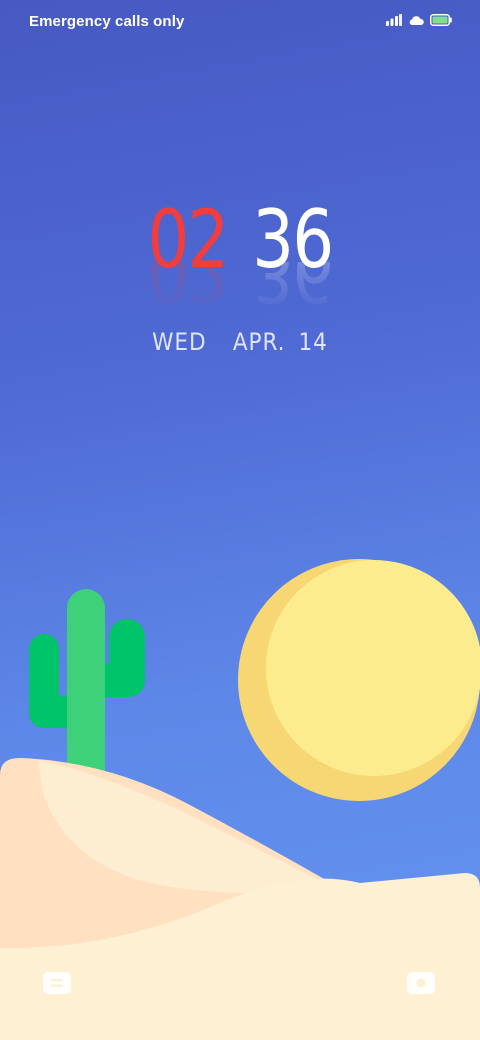  I want to click on camera-icon, so click(421, 985).